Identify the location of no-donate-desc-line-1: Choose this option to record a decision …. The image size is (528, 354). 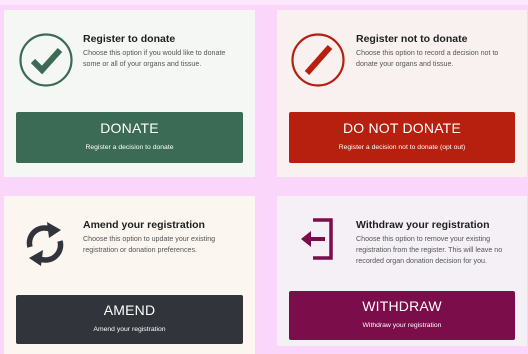
(427, 53).